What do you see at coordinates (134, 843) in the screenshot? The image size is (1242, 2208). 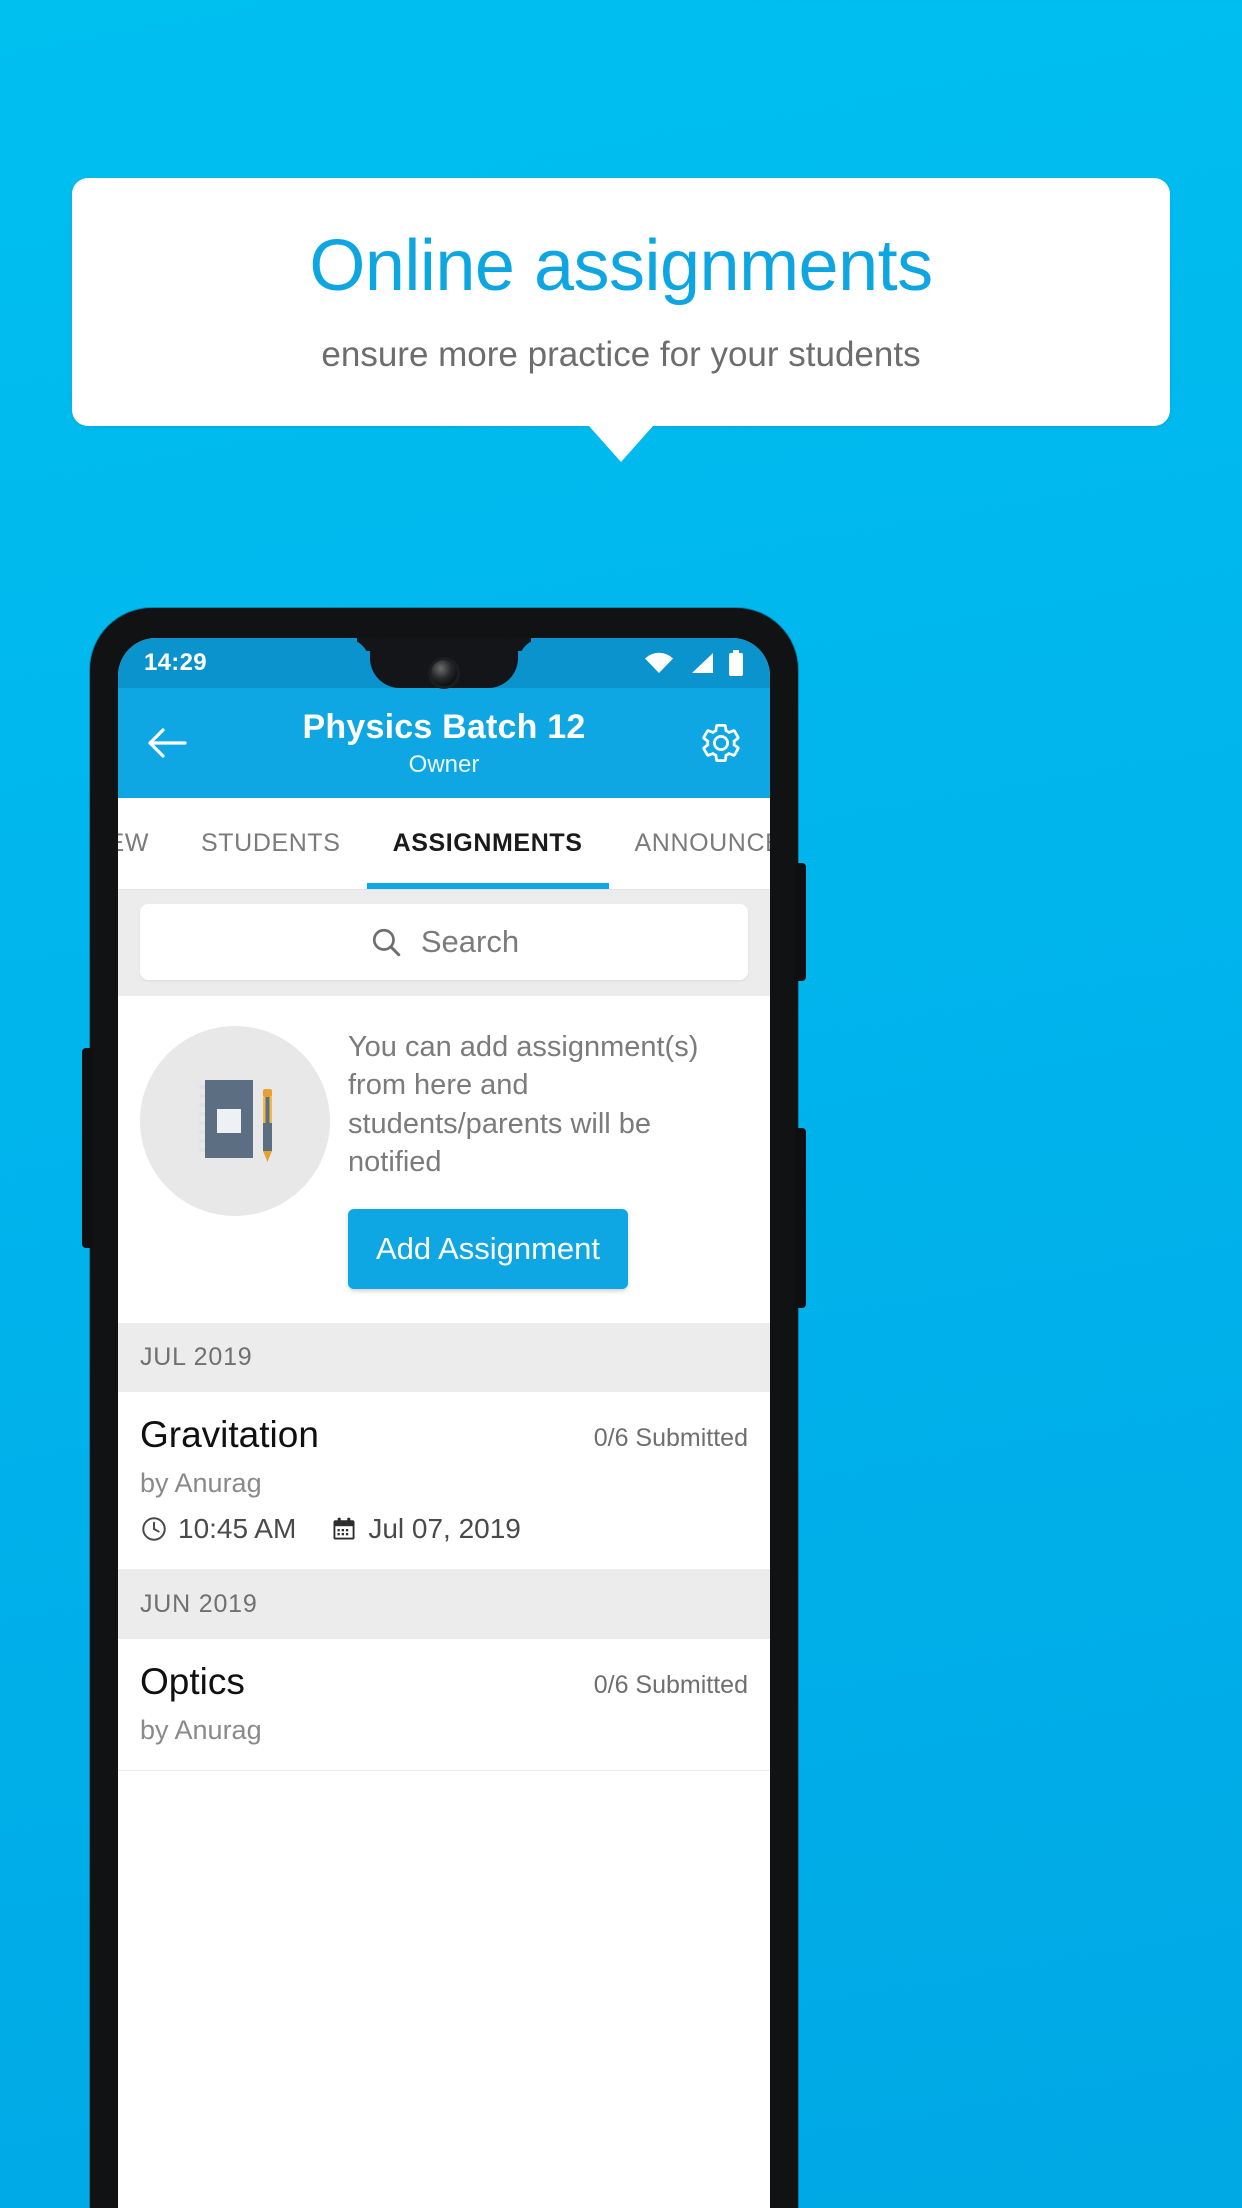 I see `tab-label: IEW` at bounding box center [134, 843].